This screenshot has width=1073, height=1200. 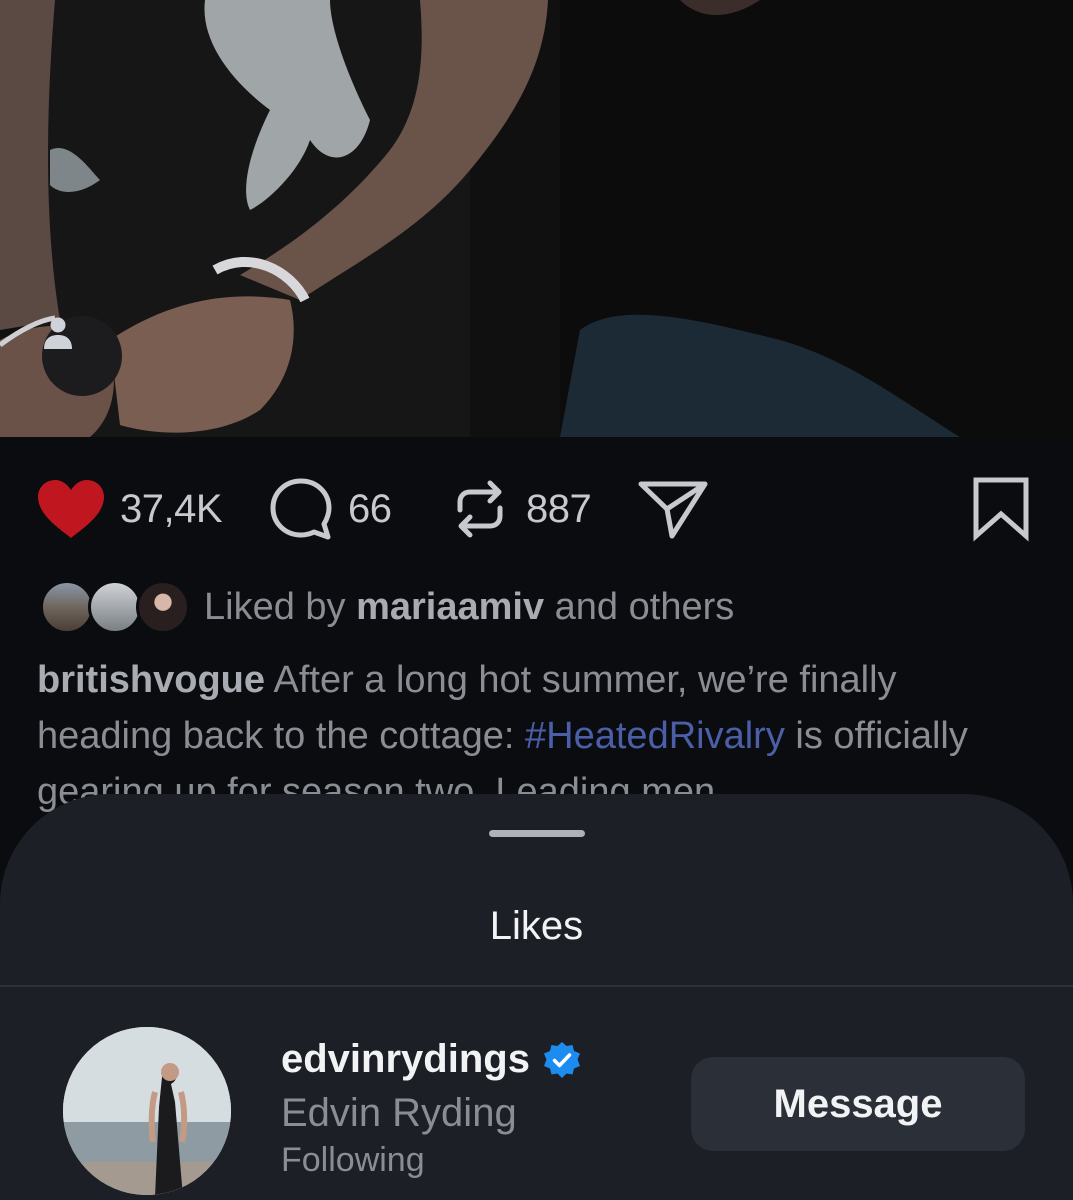 I want to click on verified-badge-icon, so click(x=561, y=1059).